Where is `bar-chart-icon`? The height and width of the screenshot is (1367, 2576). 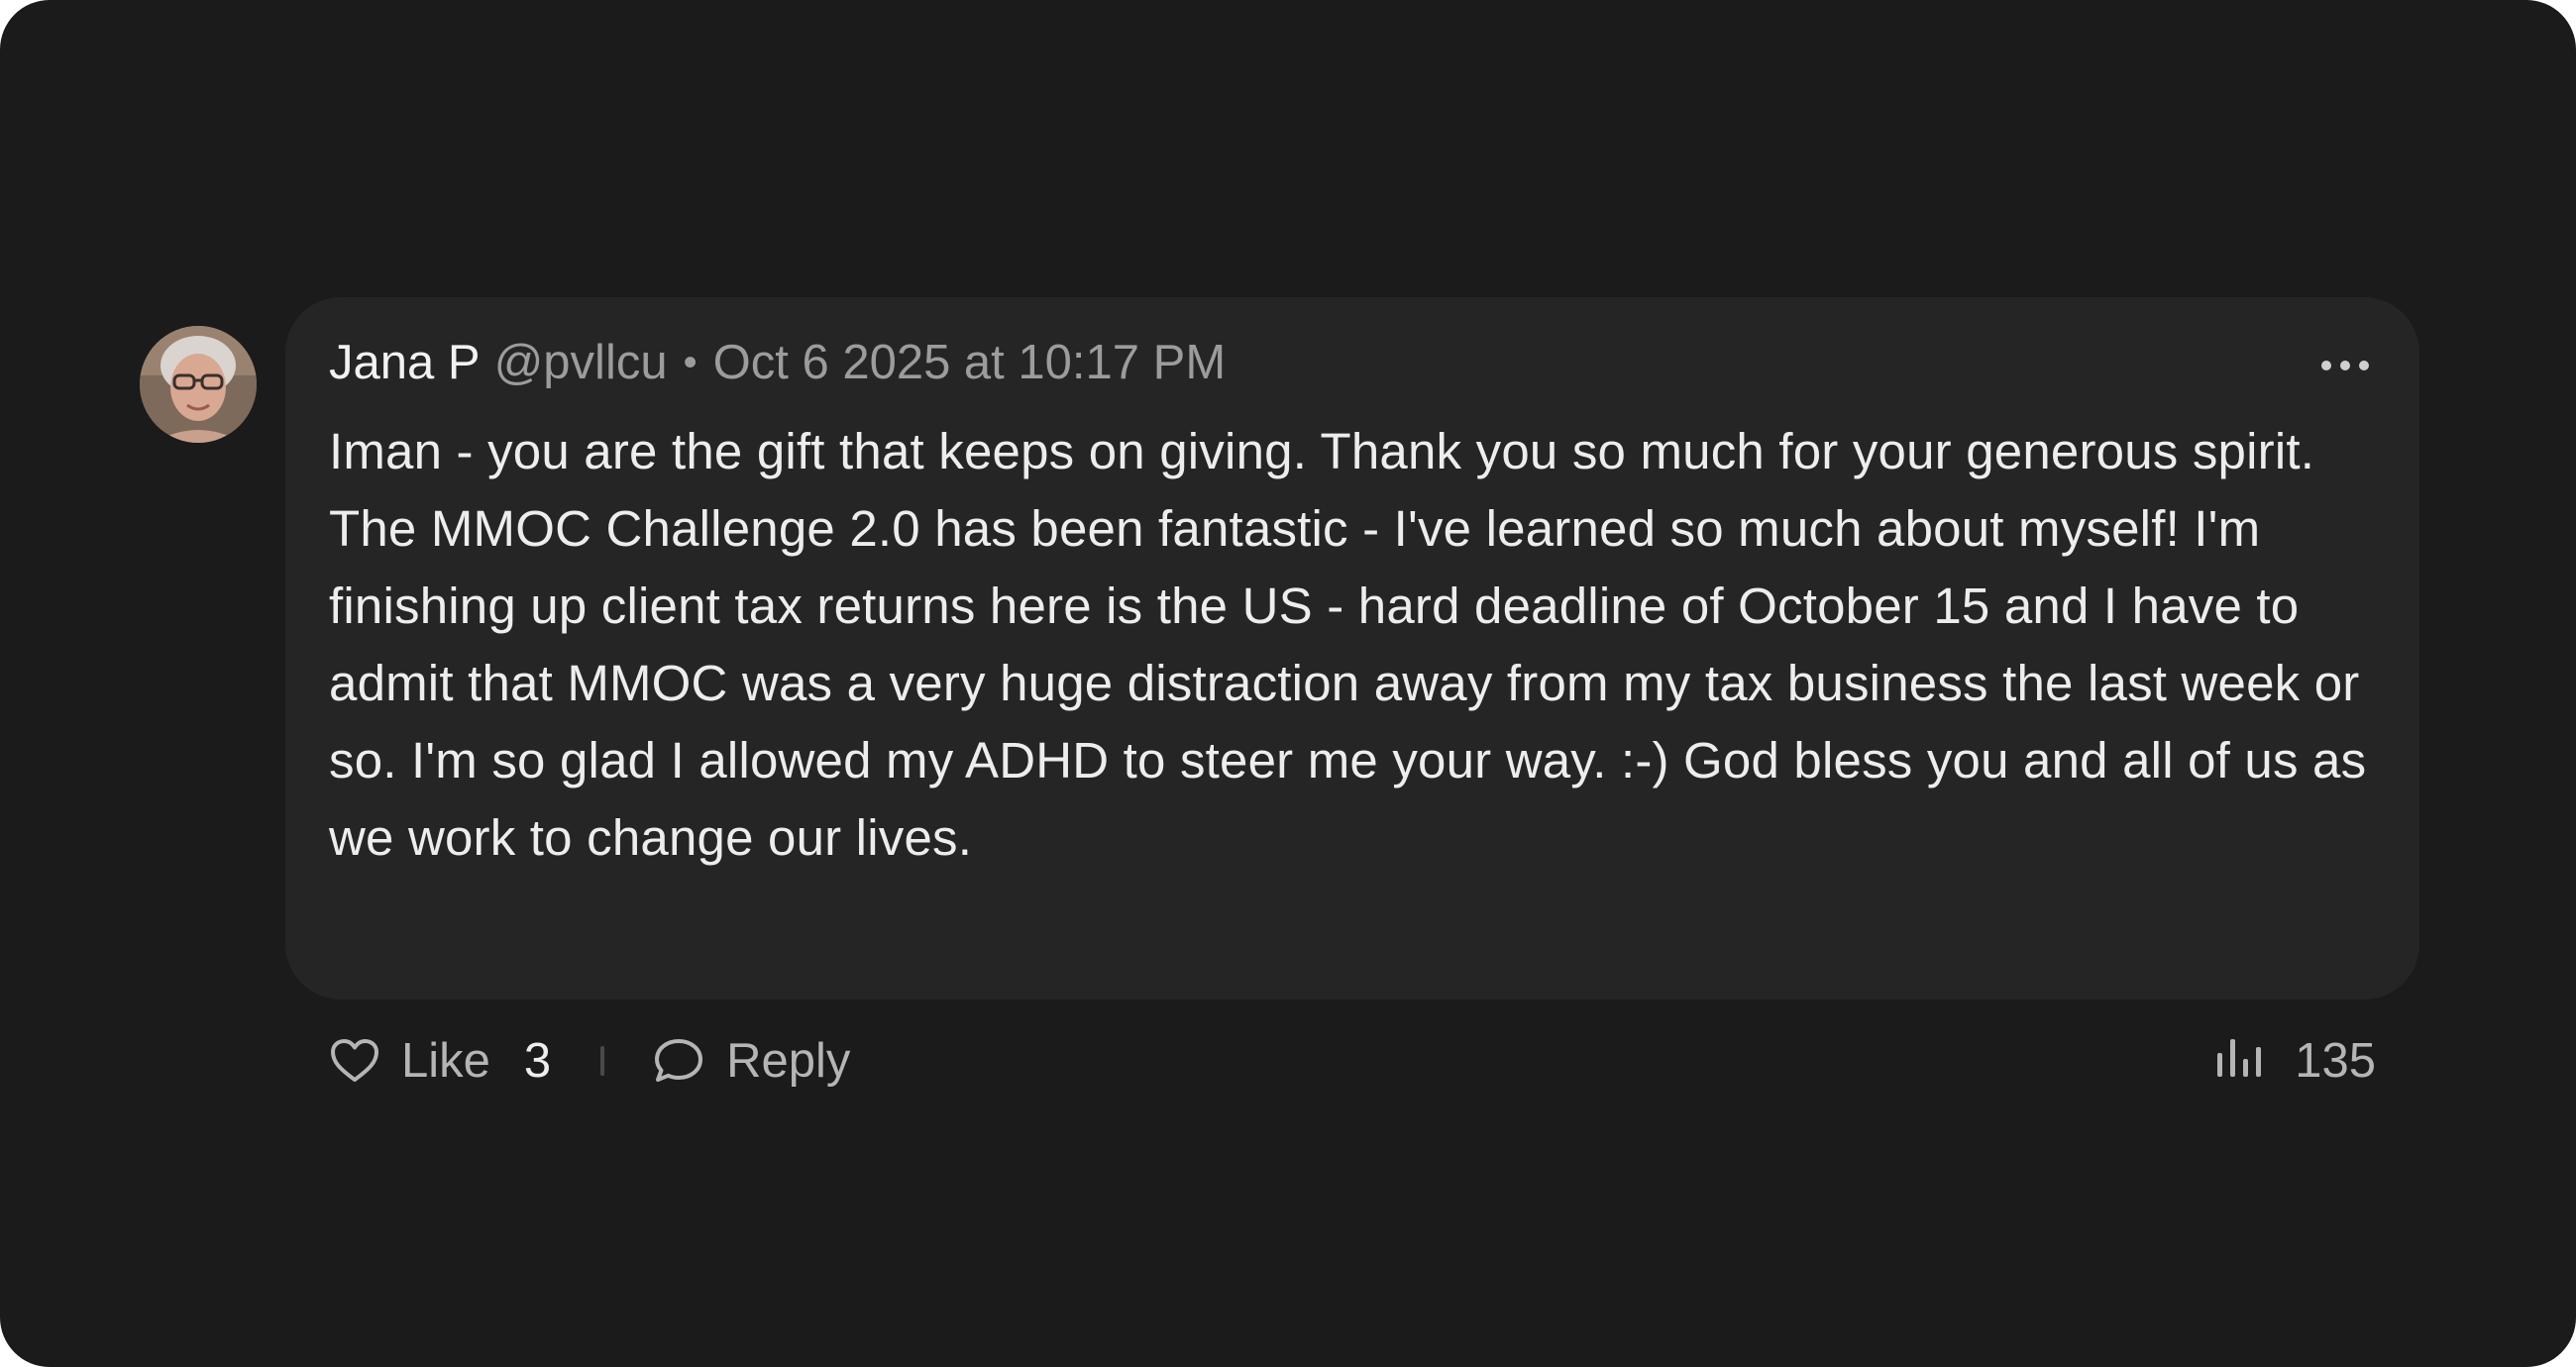 bar-chart-icon is located at coordinates (2240, 1061).